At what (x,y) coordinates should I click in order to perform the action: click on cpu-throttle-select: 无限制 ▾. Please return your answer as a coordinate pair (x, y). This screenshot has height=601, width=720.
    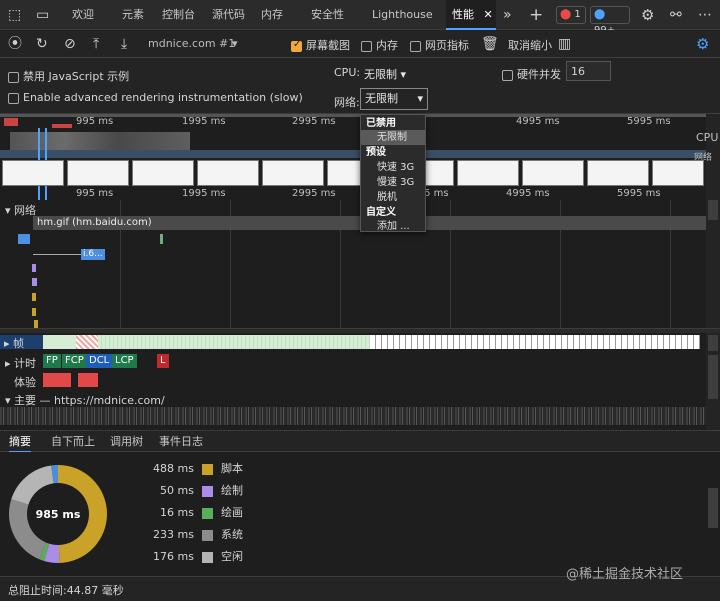
    Looking at the image, I should click on (385, 74).